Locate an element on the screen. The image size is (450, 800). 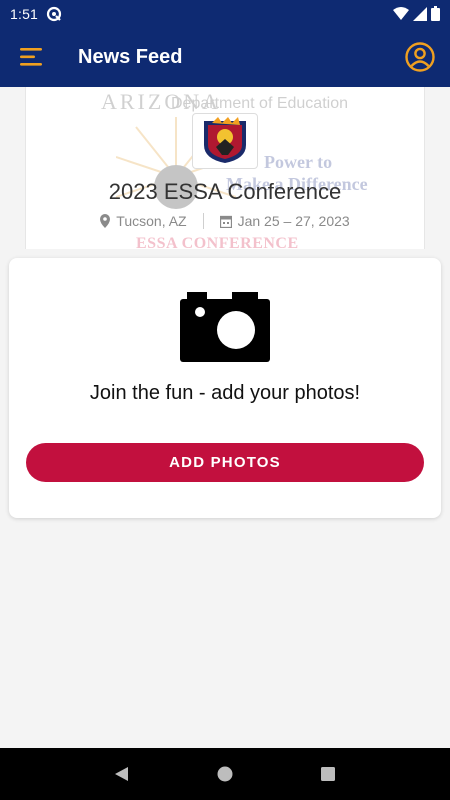
account-icon is located at coordinates (420, 57).